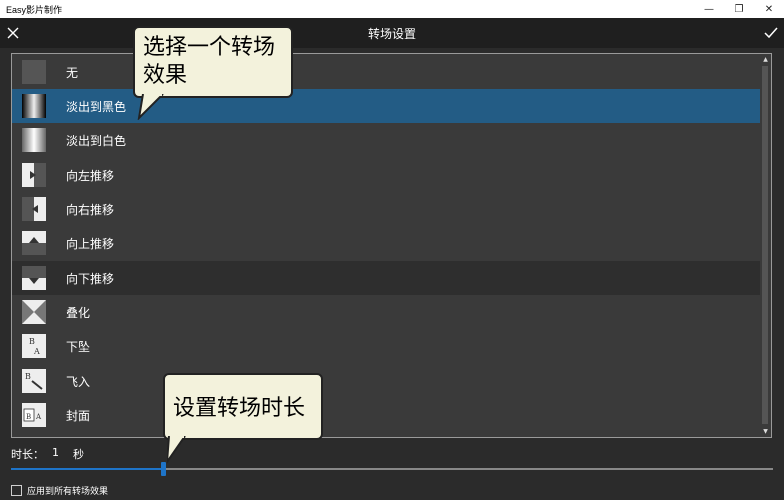 The height and width of the screenshot is (500, 784). I want to click on close-icon, so click(13, 33).